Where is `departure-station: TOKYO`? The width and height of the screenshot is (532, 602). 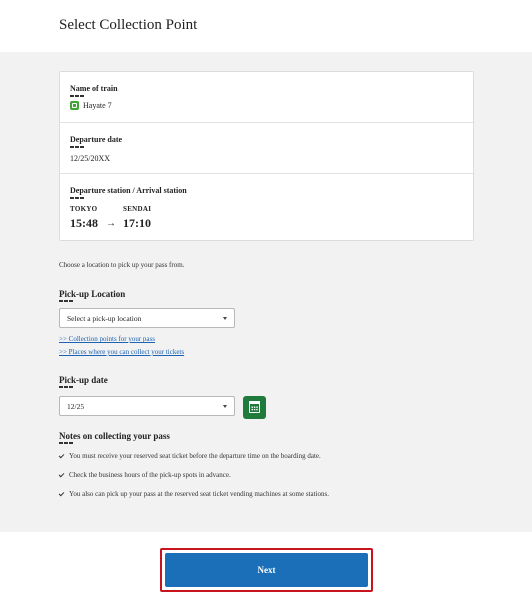 departure-station: TOKYO is located at coordinates (84, 209).